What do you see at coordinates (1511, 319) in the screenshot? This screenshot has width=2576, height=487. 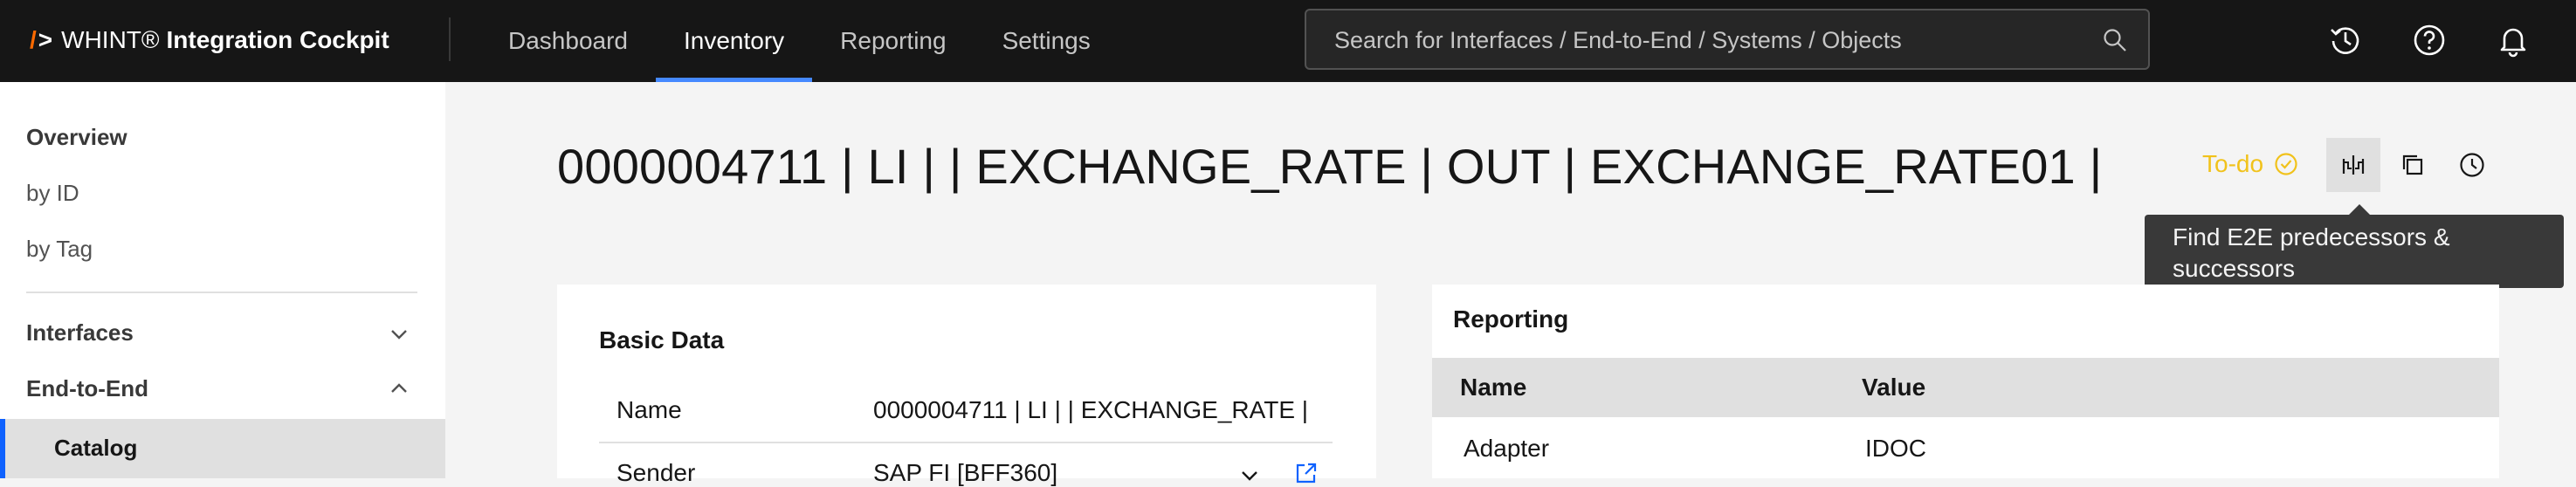 I see `reporting-title: Reporting` at bounding box center [1511, 319].